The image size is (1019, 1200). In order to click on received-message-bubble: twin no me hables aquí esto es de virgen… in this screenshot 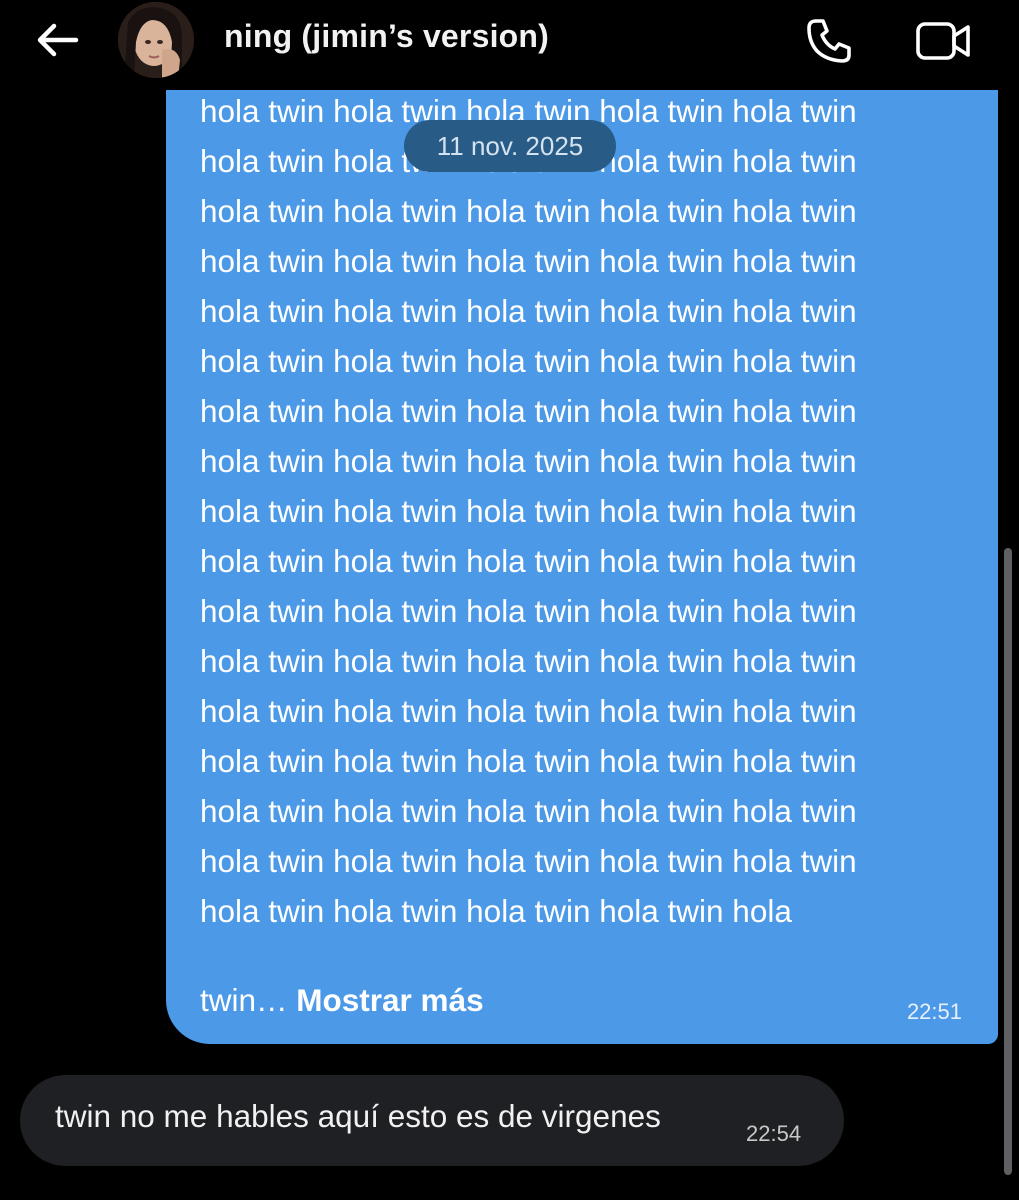, I will do `click(432, 1120)`.